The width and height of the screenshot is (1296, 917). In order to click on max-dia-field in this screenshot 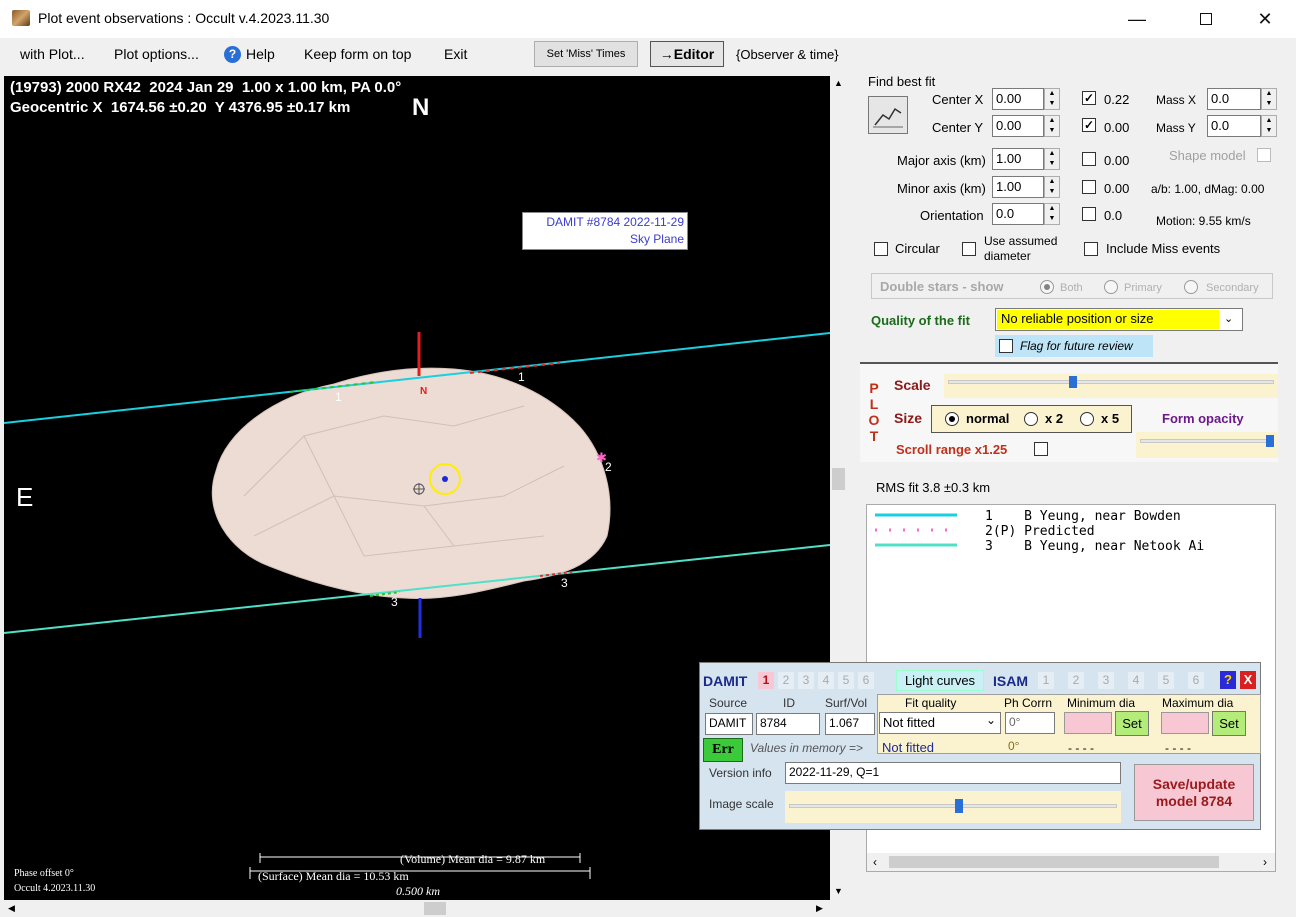, I will do `click(1185, 723)`.